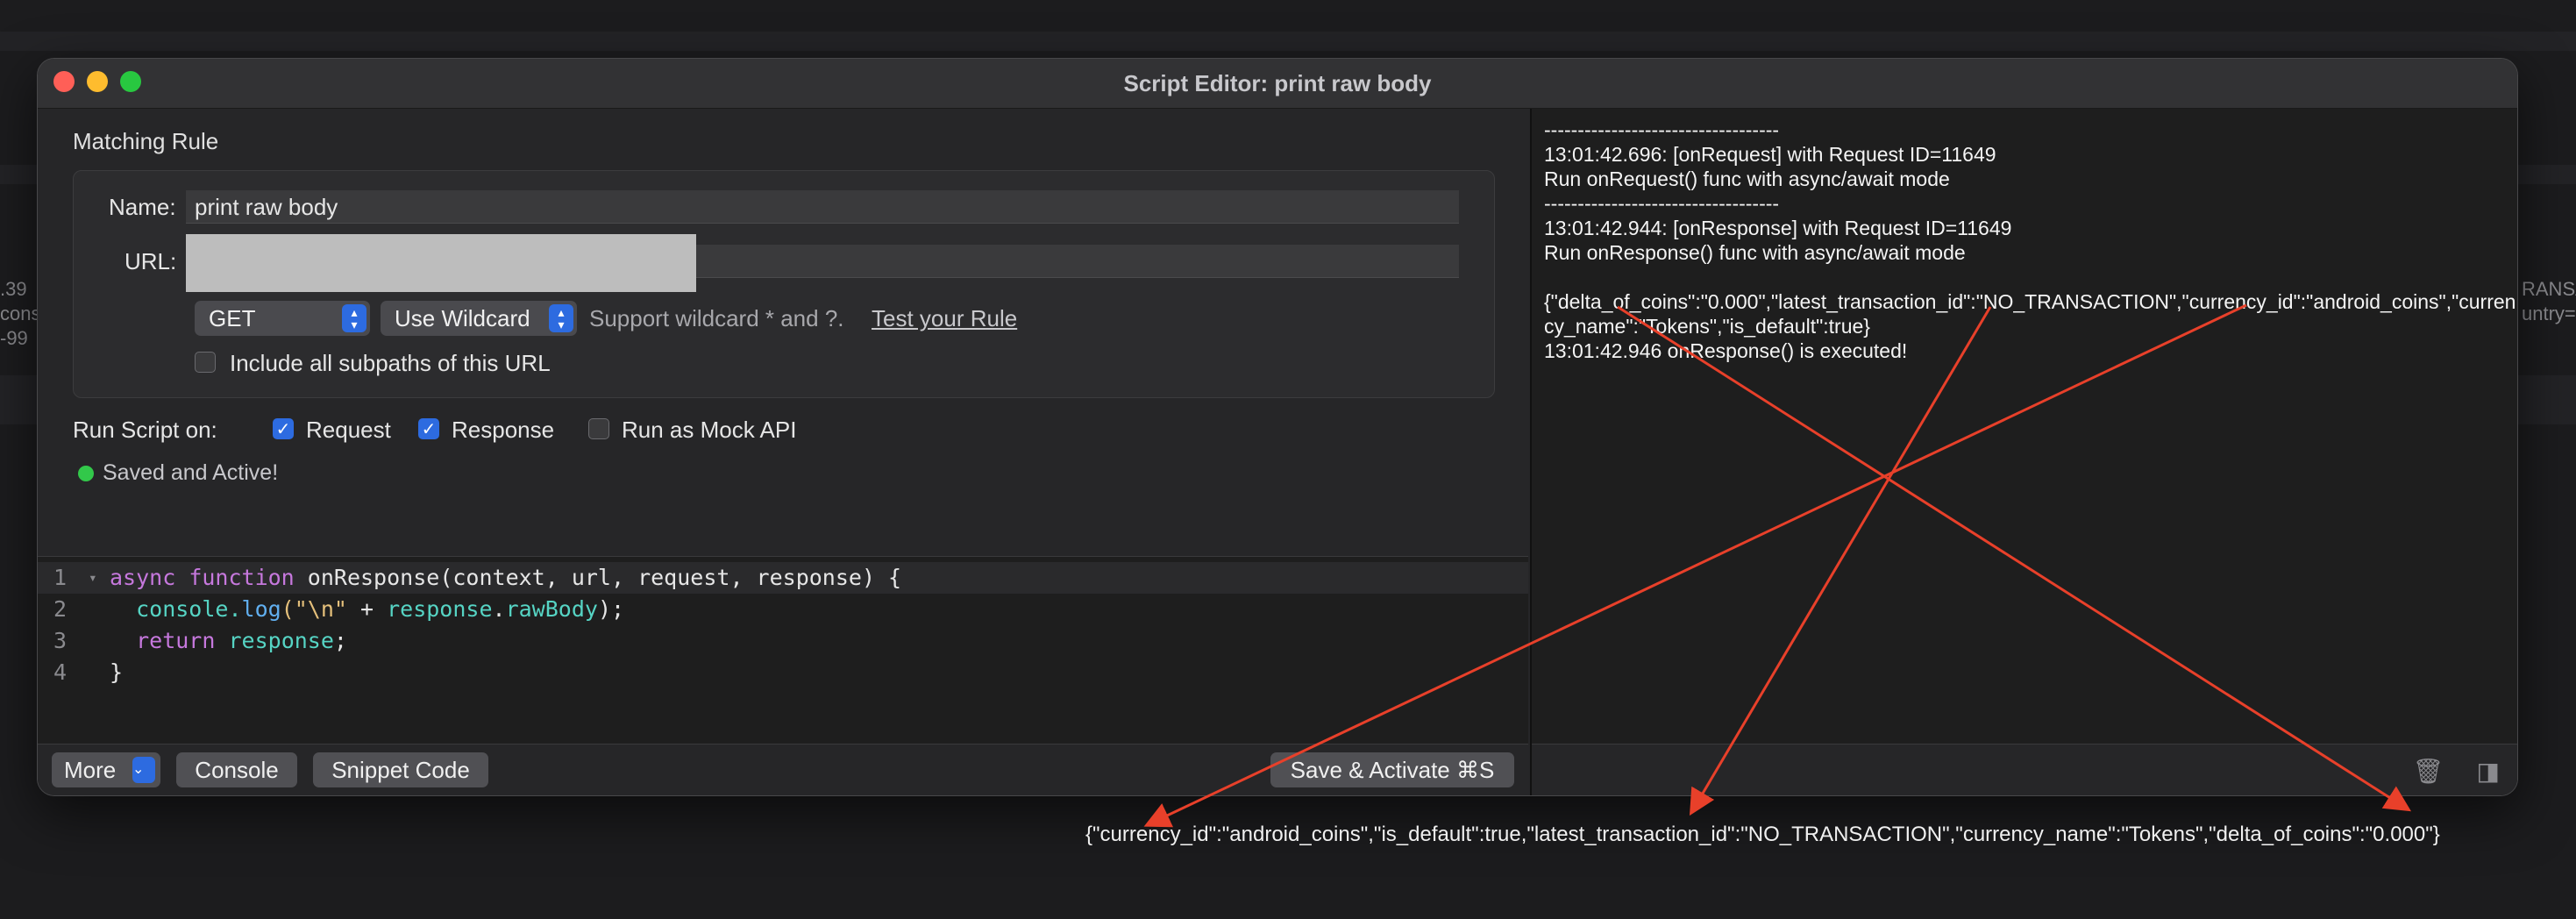  What do you see at coordinates (283, 428) in the screenshot?
I see `request-checkbox: ✓` at bounding box center [283, 428].